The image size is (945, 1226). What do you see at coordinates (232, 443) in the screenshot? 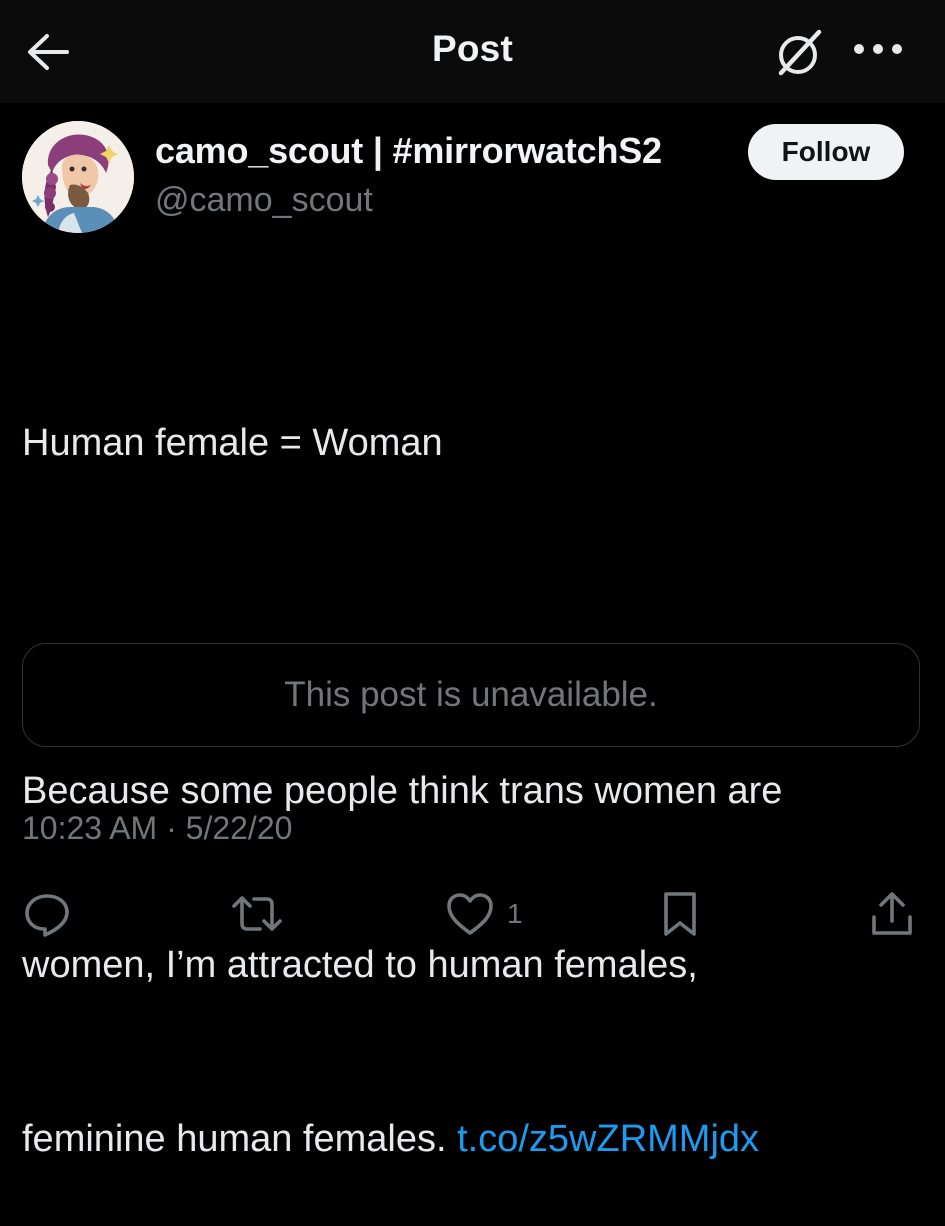
I see `post-text-line: Human female = Woman` at bounding box center [232, 443].